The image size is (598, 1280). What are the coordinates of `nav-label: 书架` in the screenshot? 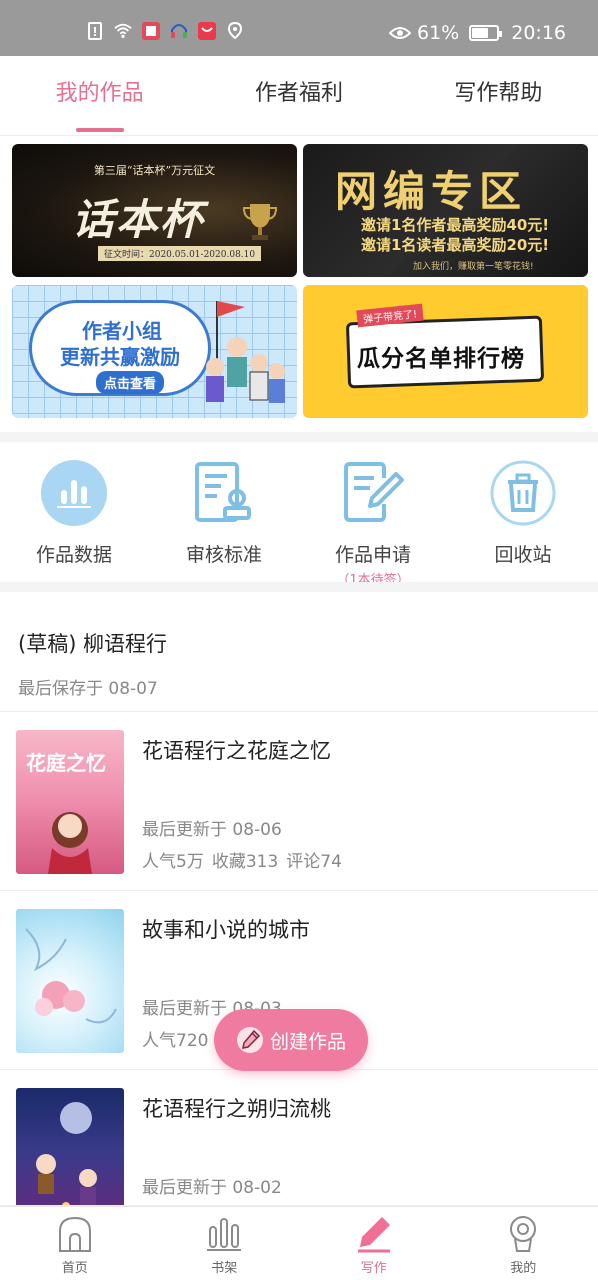 It's located at (224, 1268).